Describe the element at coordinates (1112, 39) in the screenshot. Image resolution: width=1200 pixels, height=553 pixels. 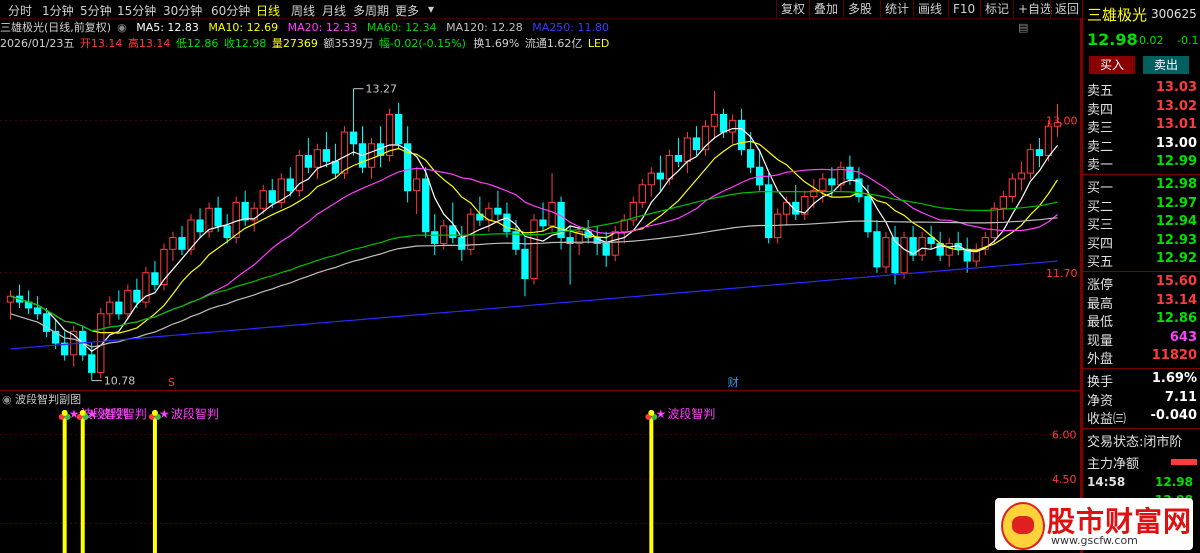
I see `quote-price: 12.98` at that location.